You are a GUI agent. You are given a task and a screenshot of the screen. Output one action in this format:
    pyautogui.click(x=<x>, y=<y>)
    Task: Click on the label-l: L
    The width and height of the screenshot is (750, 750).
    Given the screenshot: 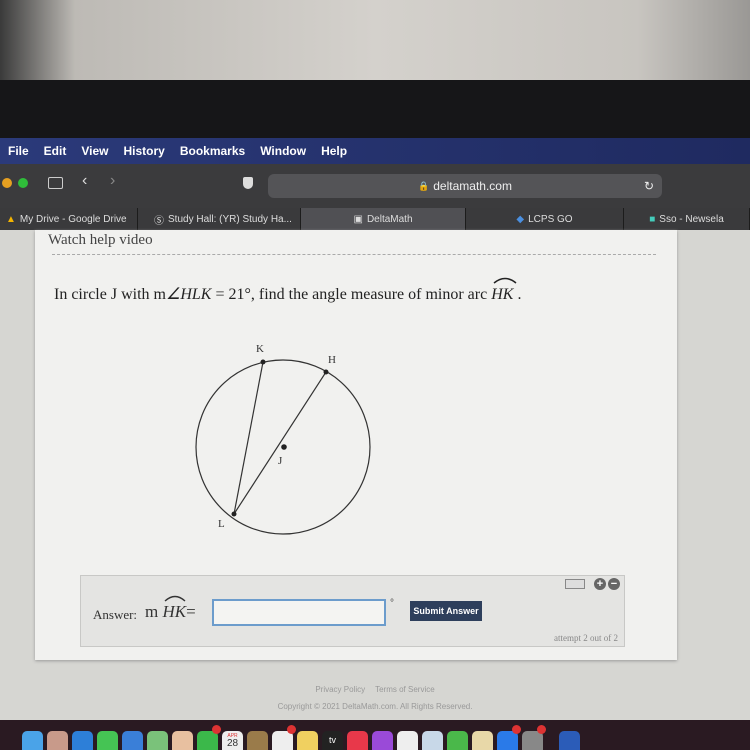 What is the action you would take?
    pyautogui.click(x=221, y=524)
    